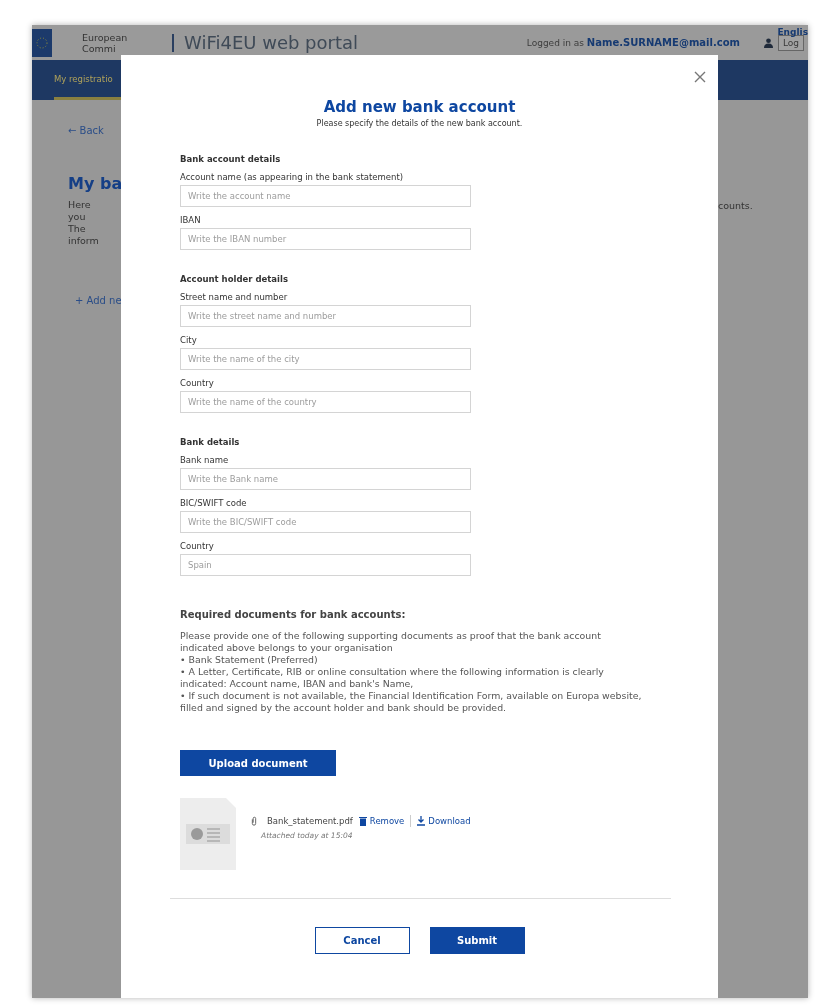 This screenshot has width=825, height=1008. What do you see at coordinates (411, 660) in the screenshot?
I see `document-option: • Bank Statement (Preferred)` at bounding box center [411, 660].